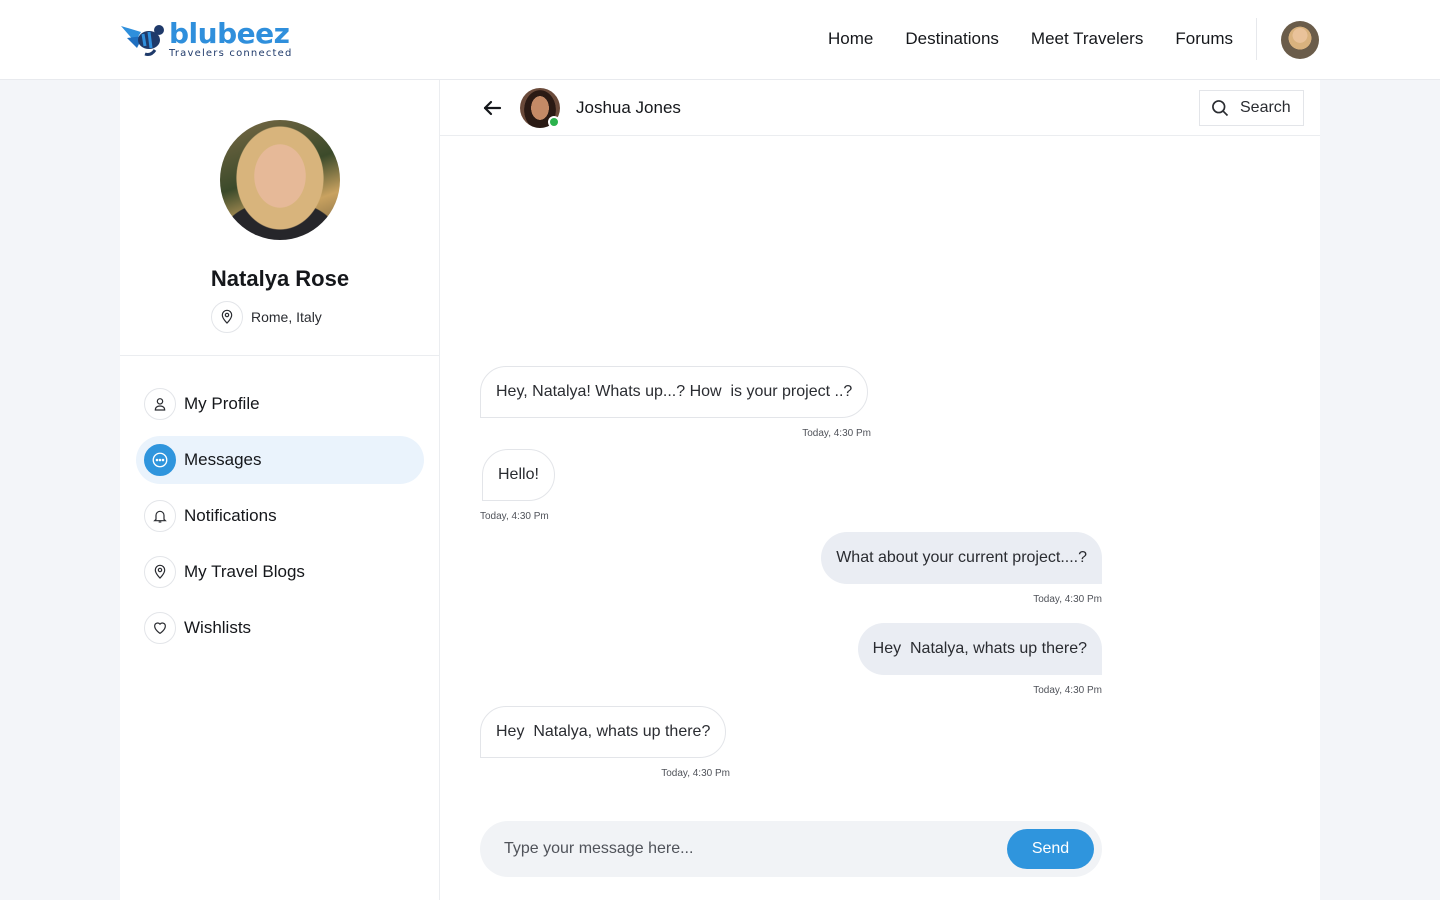 The width and height of the screenshot is (1440, 900). I want to click on brand-logo: blubeez Travelers connected, so click(206, 39).